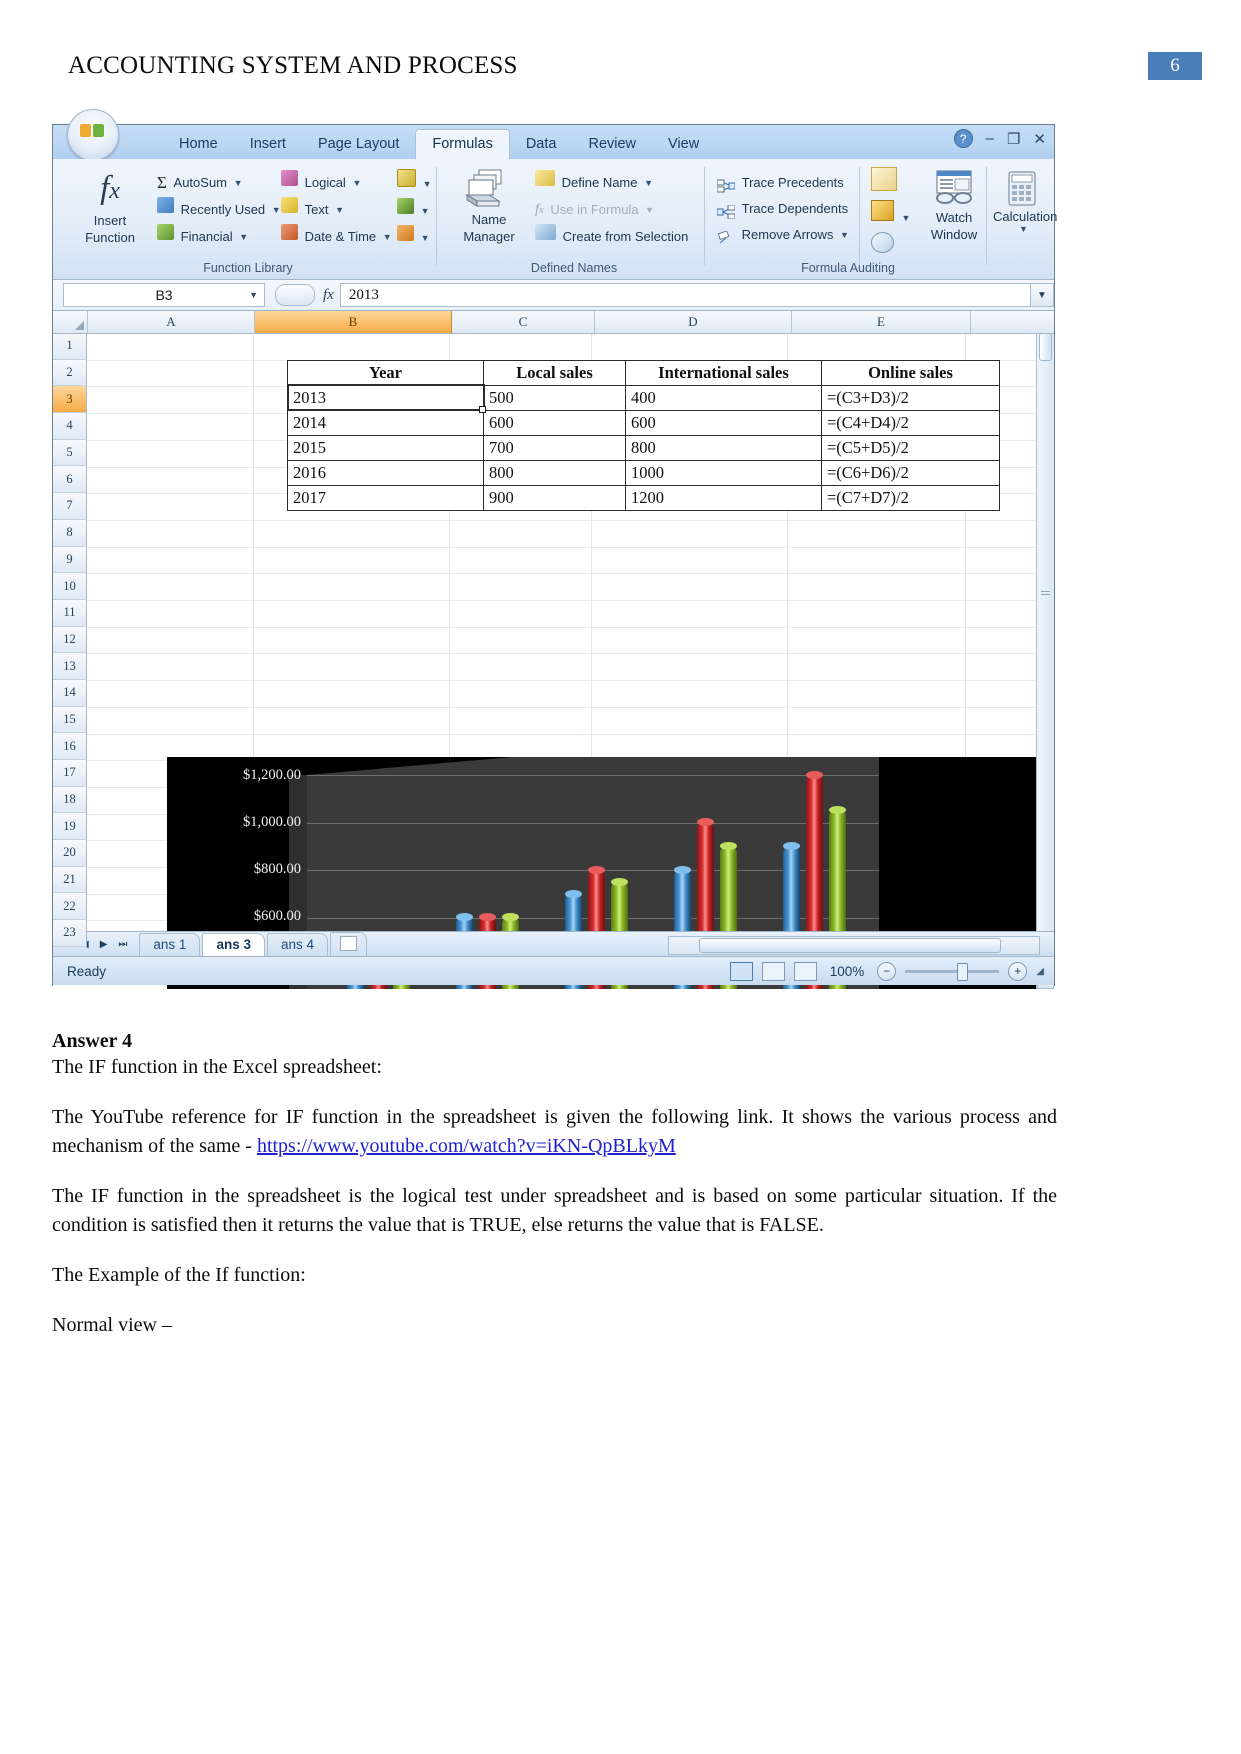 The image size is (1241, 1754). I want to click on tab-data: Data, so click(541, 144).